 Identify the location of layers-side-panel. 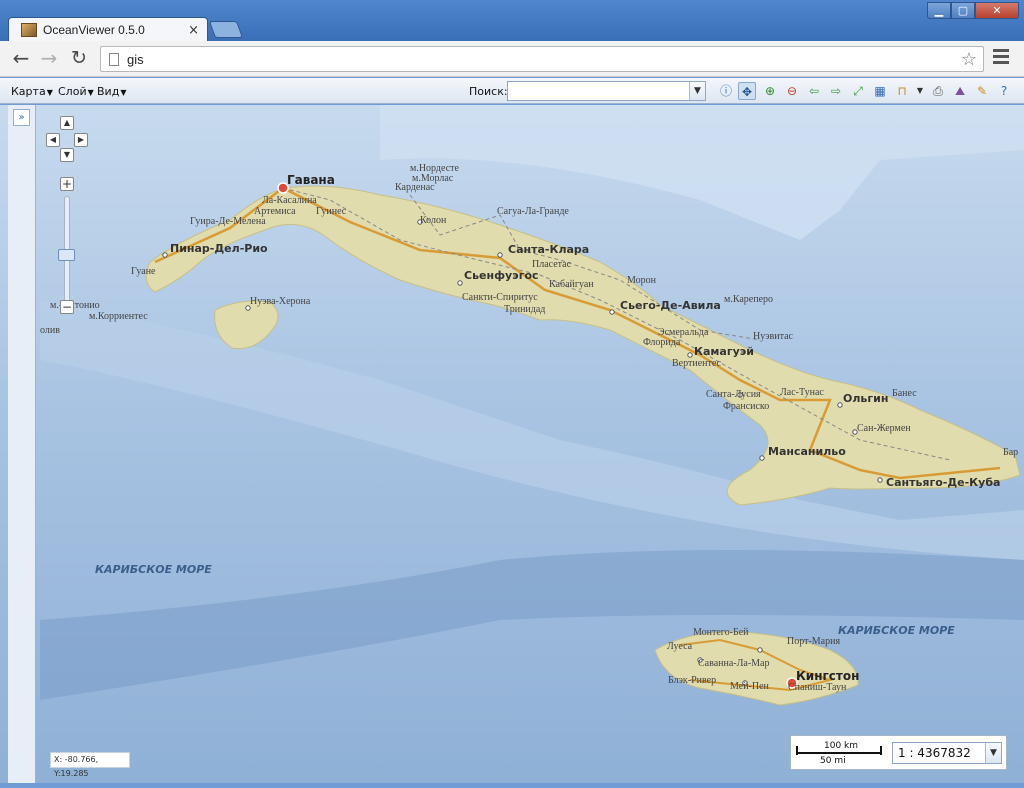
(22, 444).